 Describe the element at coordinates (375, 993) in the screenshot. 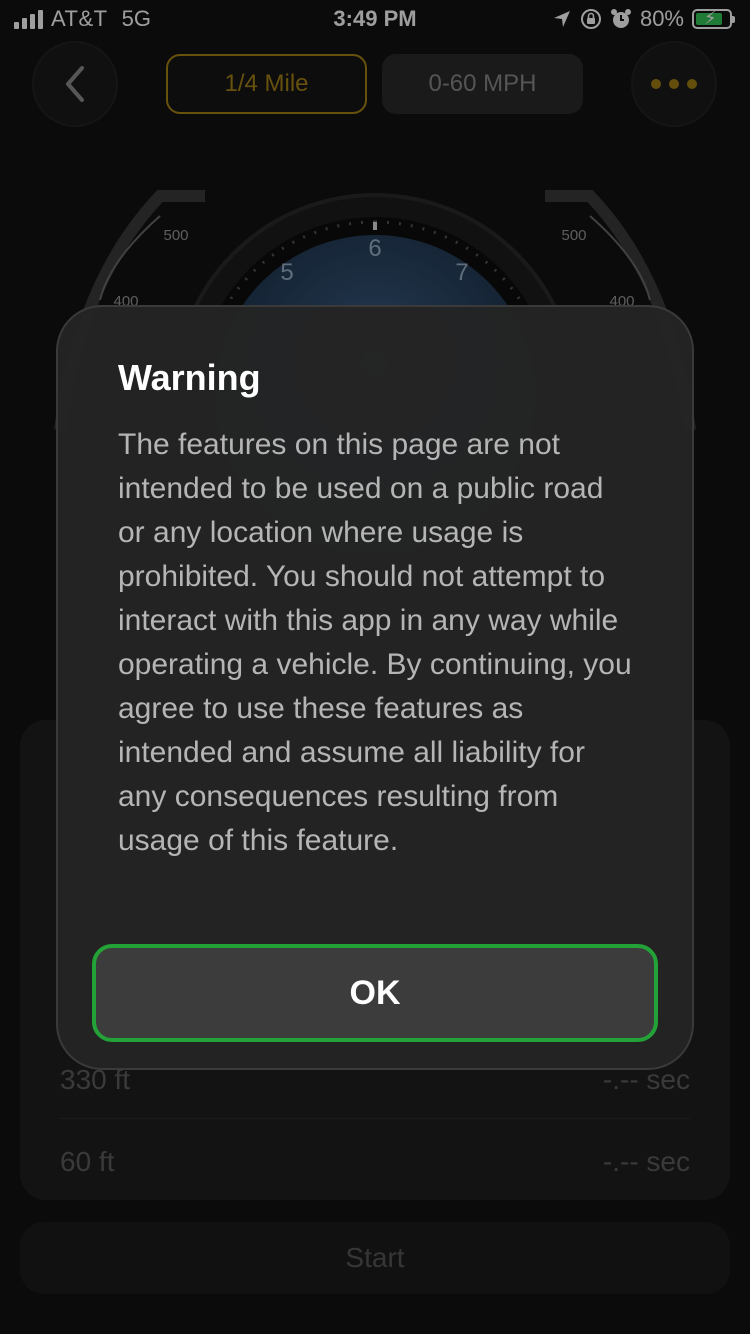

I see `ok-button: OK` at that location.